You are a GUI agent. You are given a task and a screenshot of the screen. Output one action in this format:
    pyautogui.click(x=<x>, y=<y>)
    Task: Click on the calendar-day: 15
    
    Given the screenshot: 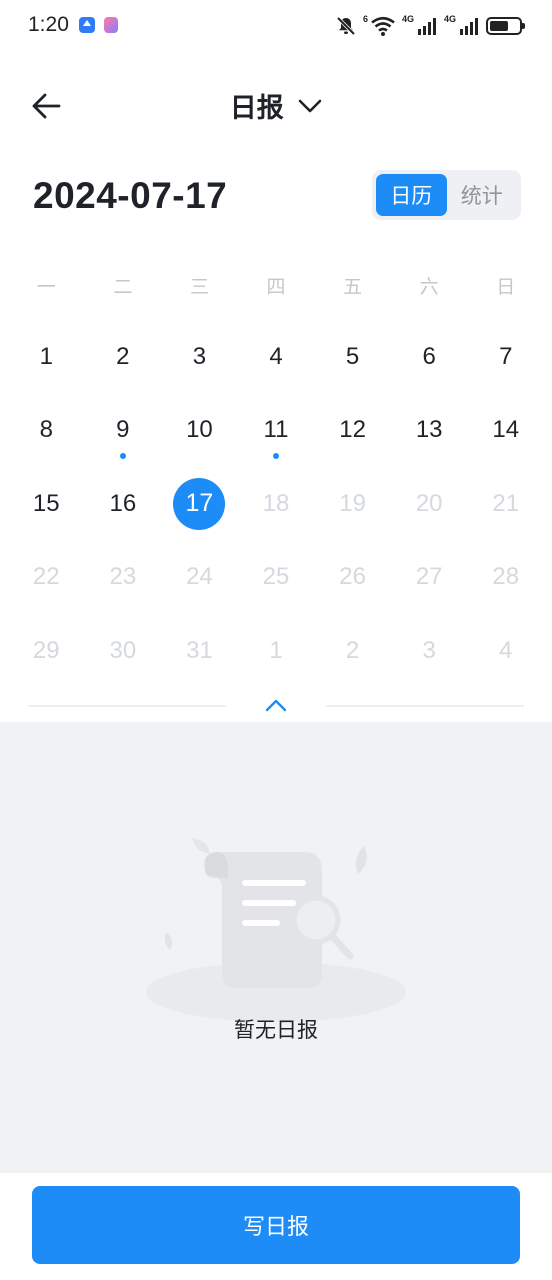 What is the action you would take?
    pyautogui.click(x=46, y=504)
    